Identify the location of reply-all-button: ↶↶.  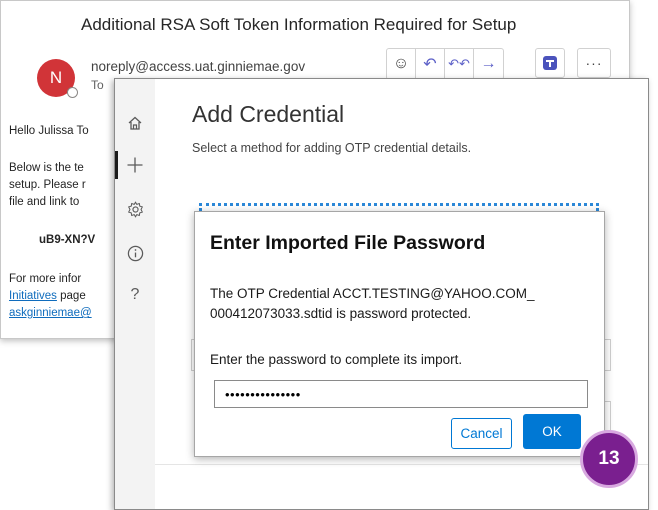
(459, 64).